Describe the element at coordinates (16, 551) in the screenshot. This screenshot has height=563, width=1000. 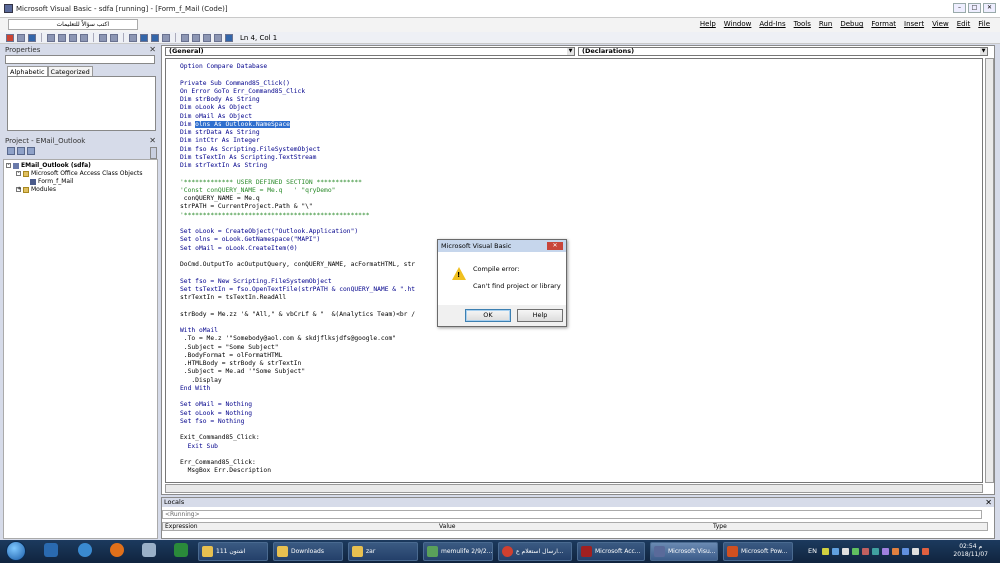
I see `start-button` at that location.